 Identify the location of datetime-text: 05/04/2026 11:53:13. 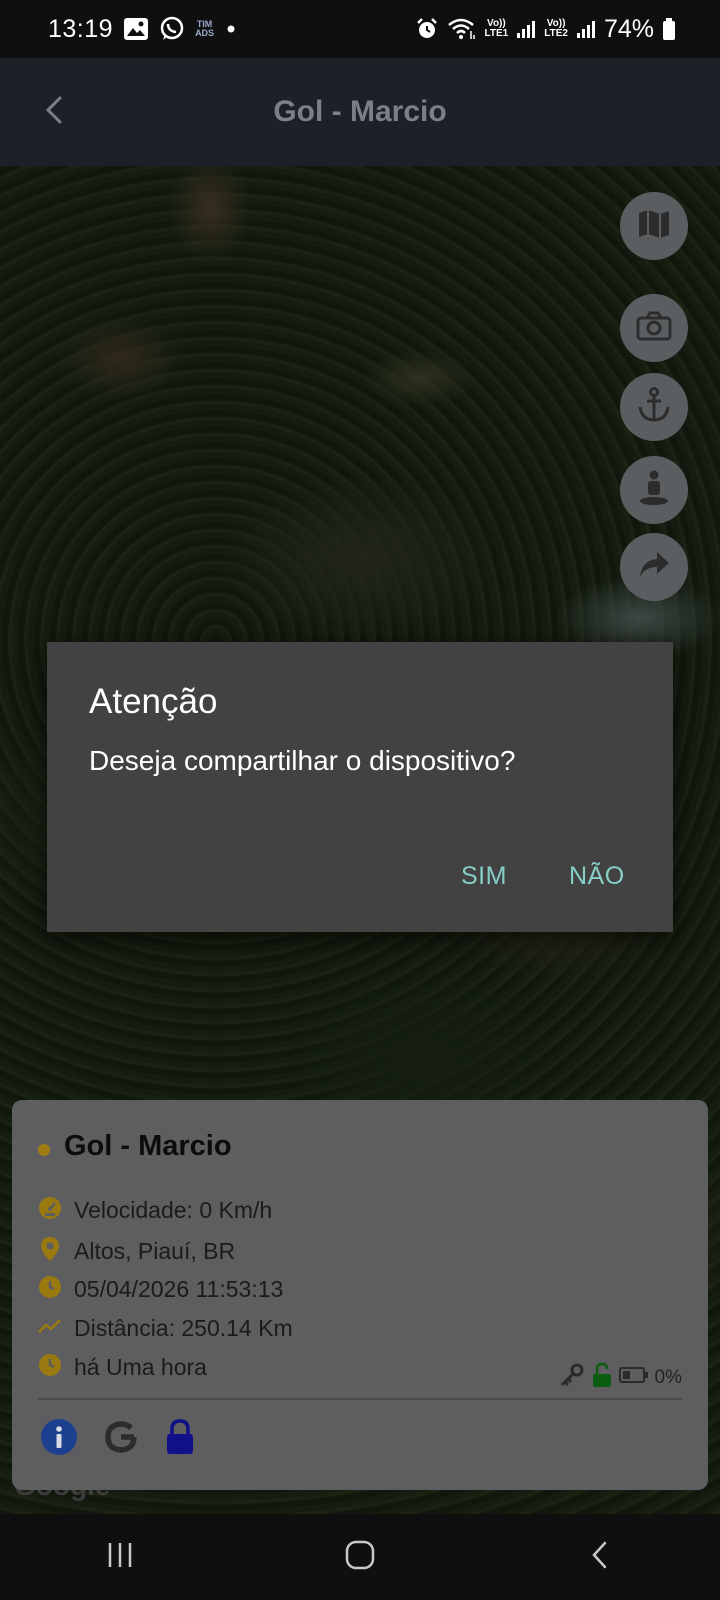
(179, 1289).